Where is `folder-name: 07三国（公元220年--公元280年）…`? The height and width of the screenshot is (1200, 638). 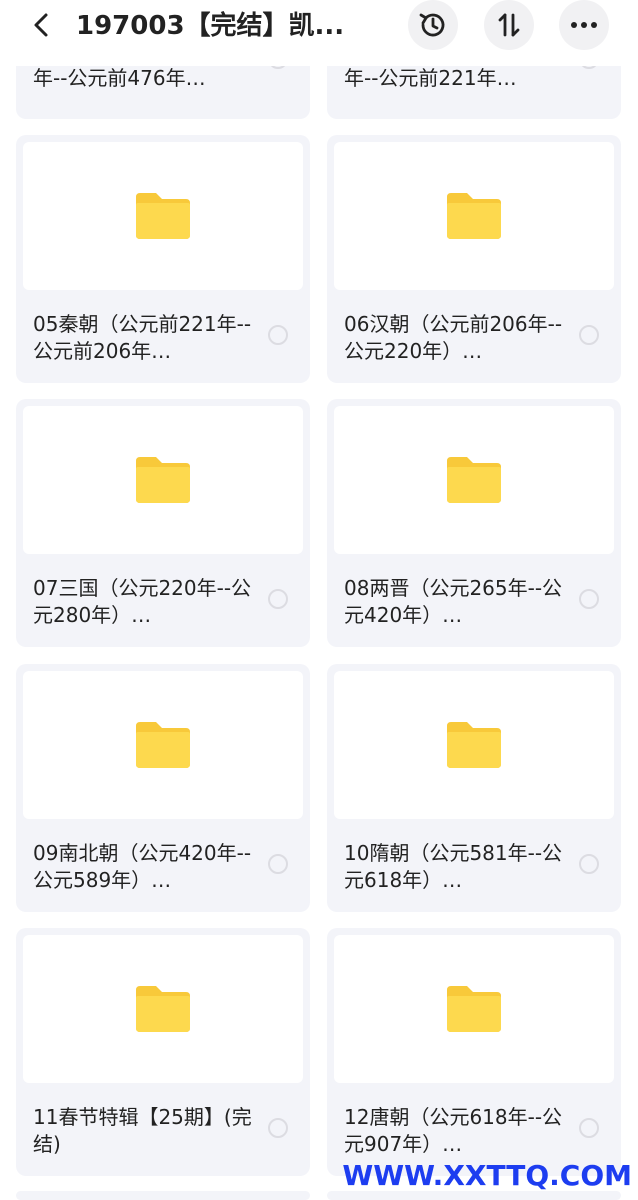 folder-name: 07三国（公元220年--公元280年）… is located at coordinates (142, 601).